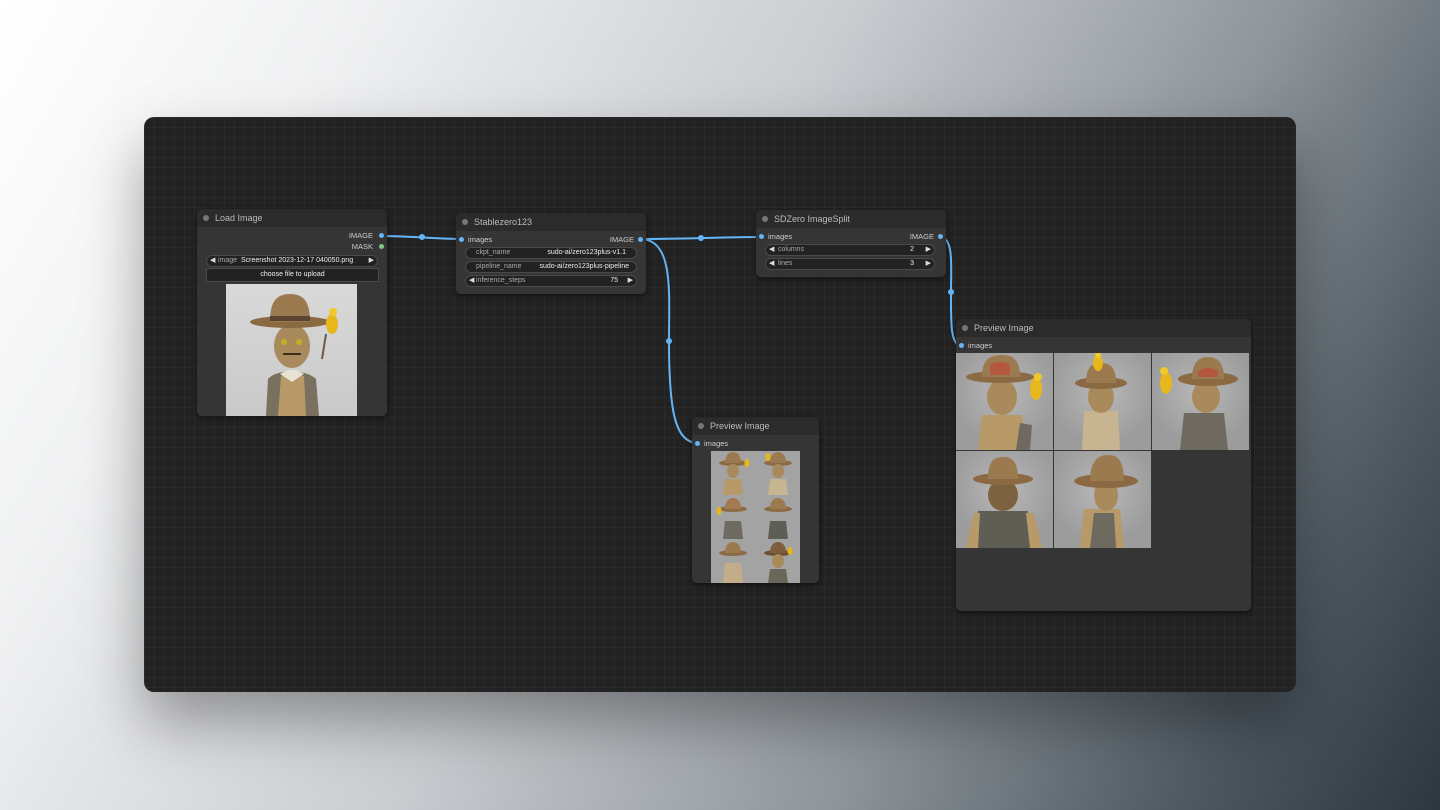 The image size is (1440, 810). I want to click on node-title: Load Image, so click(292, 218).